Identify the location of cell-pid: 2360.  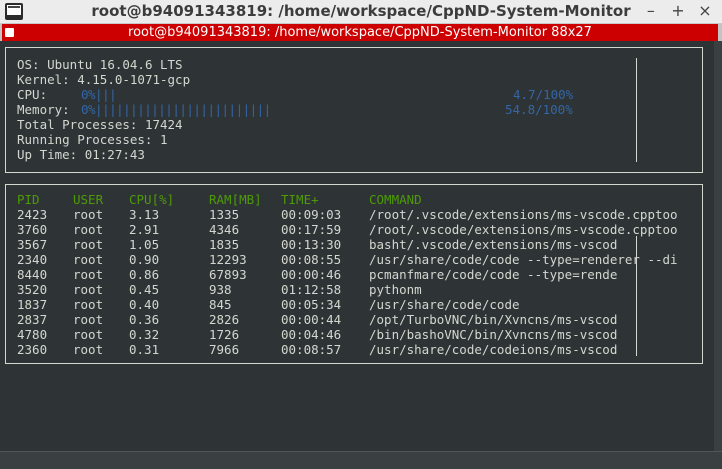
(32, 349).